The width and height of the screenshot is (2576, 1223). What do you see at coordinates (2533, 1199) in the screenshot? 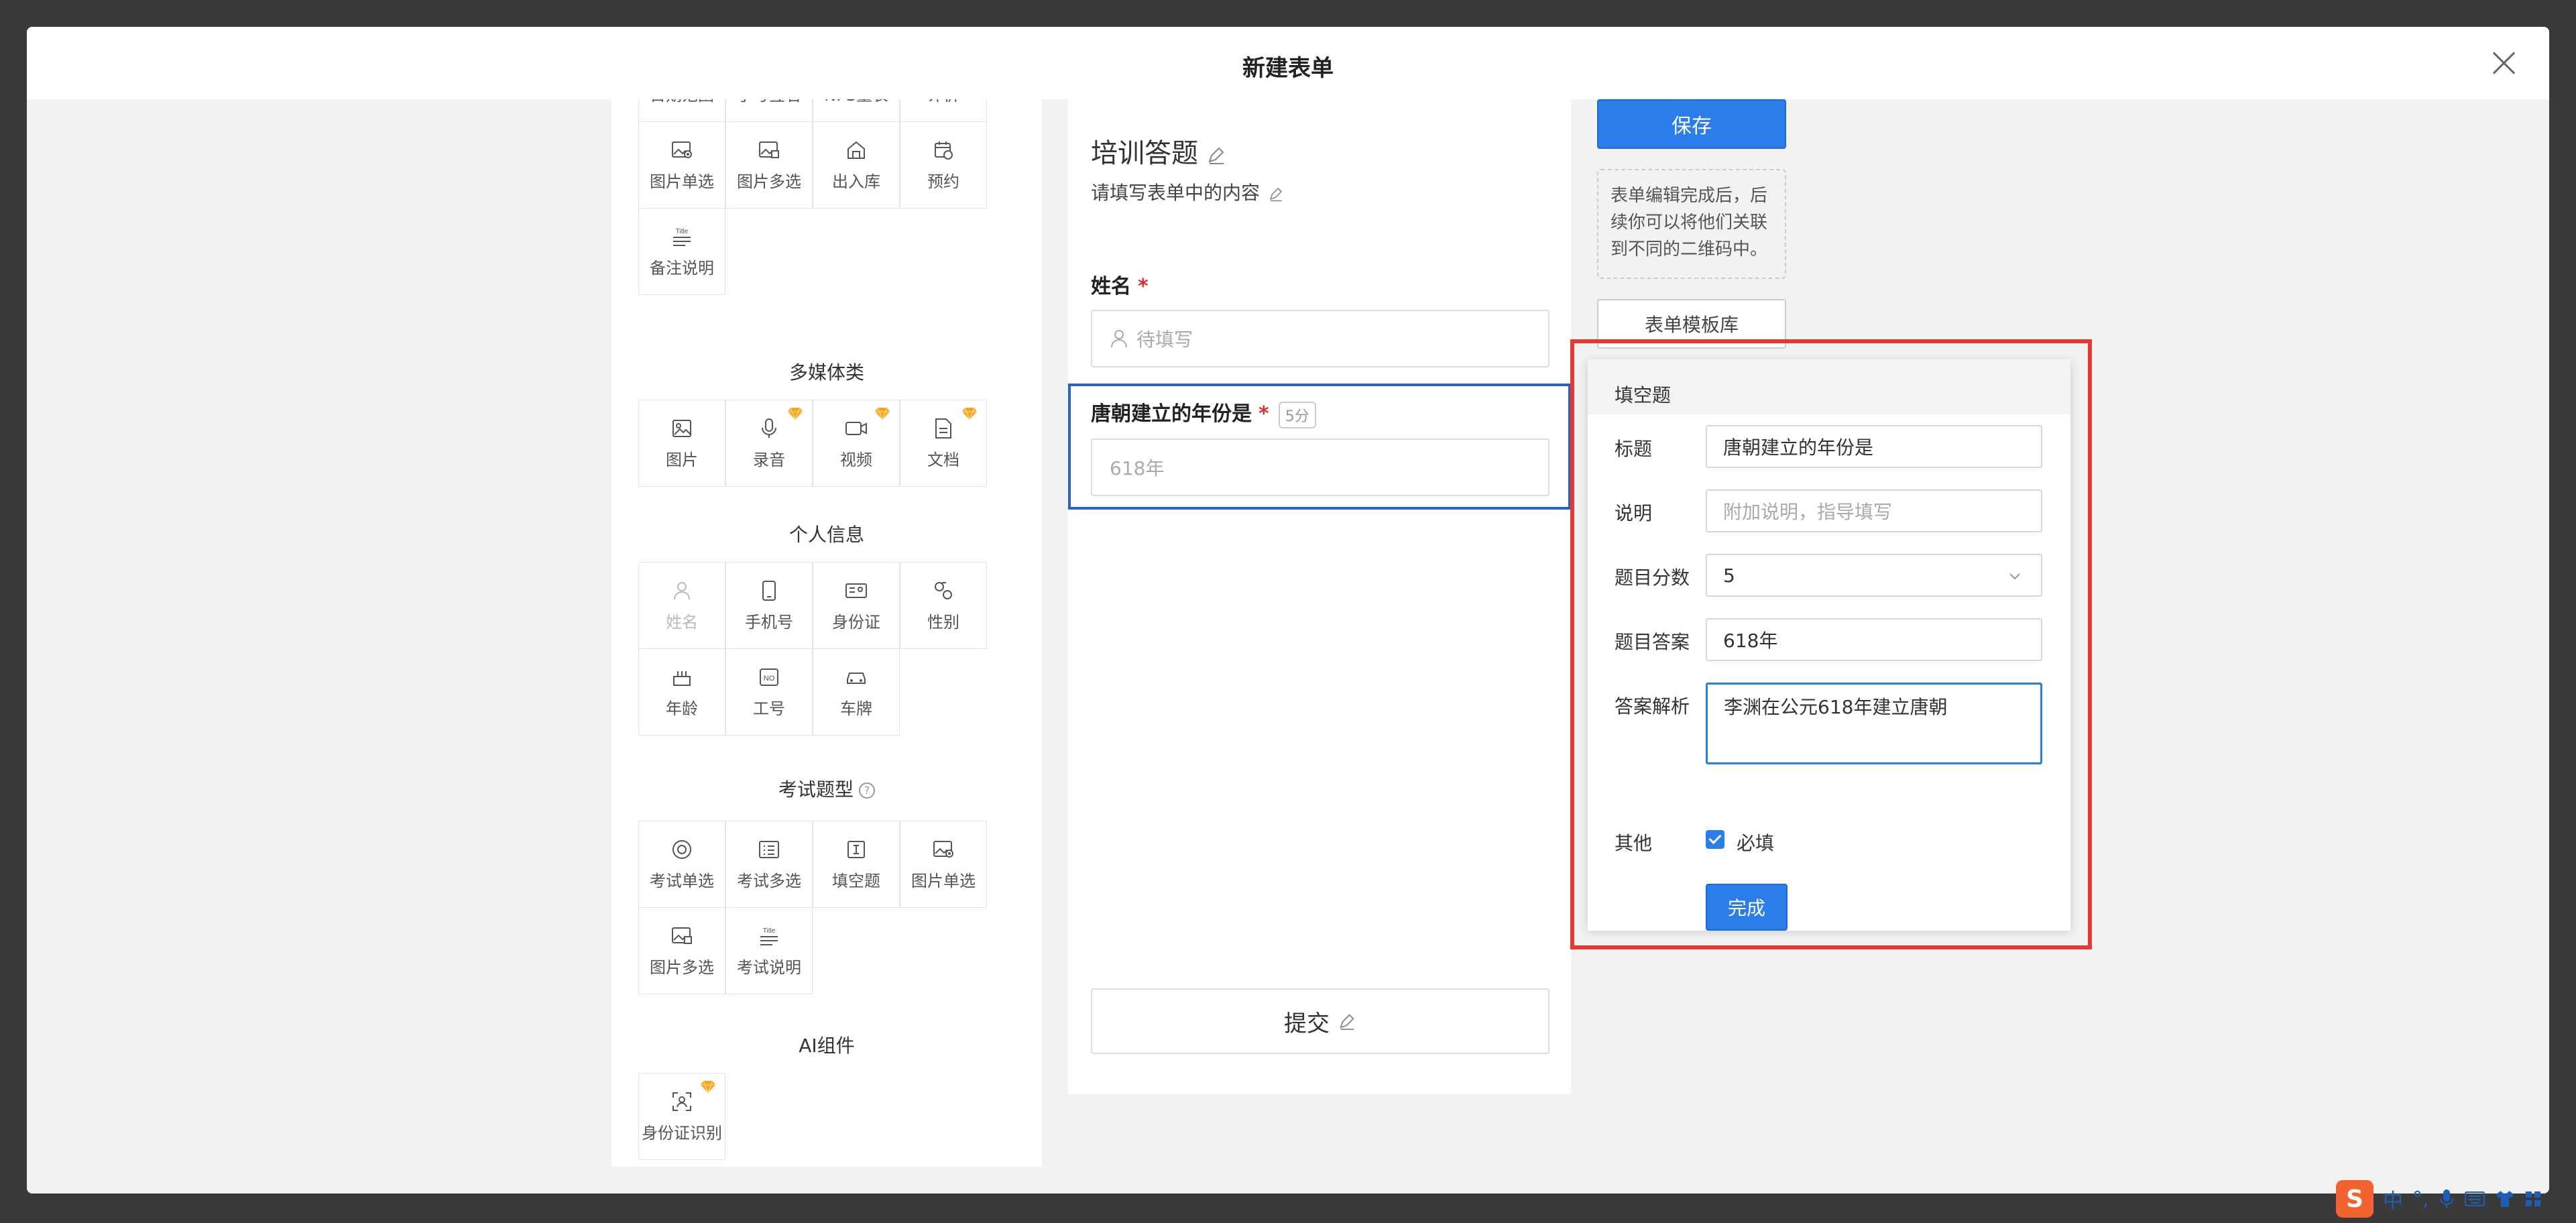
I see `grid-menu-icon` at bounding box center [2533, 1199].